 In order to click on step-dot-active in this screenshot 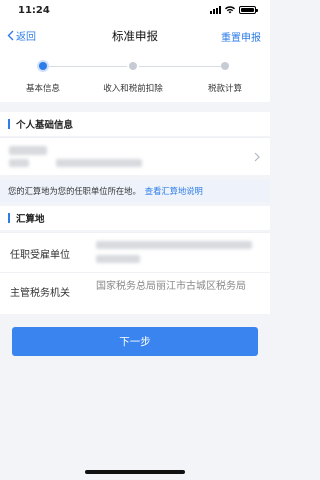, I will do `click(43, 66)`.